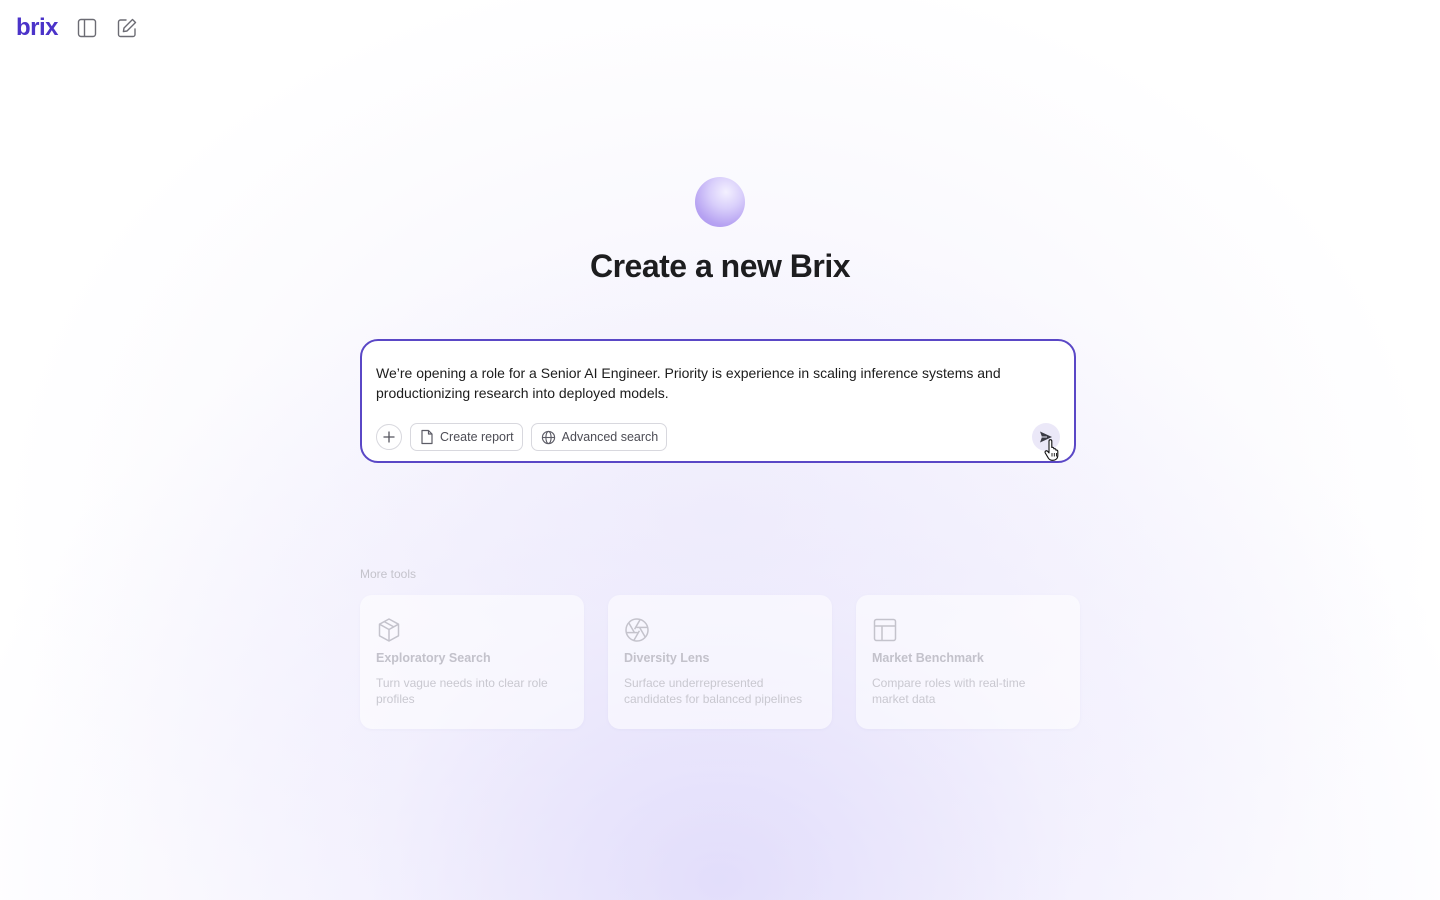 This screenshot has width=1440, height=900. I want to click on brix-logo: brix, so click(37, 28).